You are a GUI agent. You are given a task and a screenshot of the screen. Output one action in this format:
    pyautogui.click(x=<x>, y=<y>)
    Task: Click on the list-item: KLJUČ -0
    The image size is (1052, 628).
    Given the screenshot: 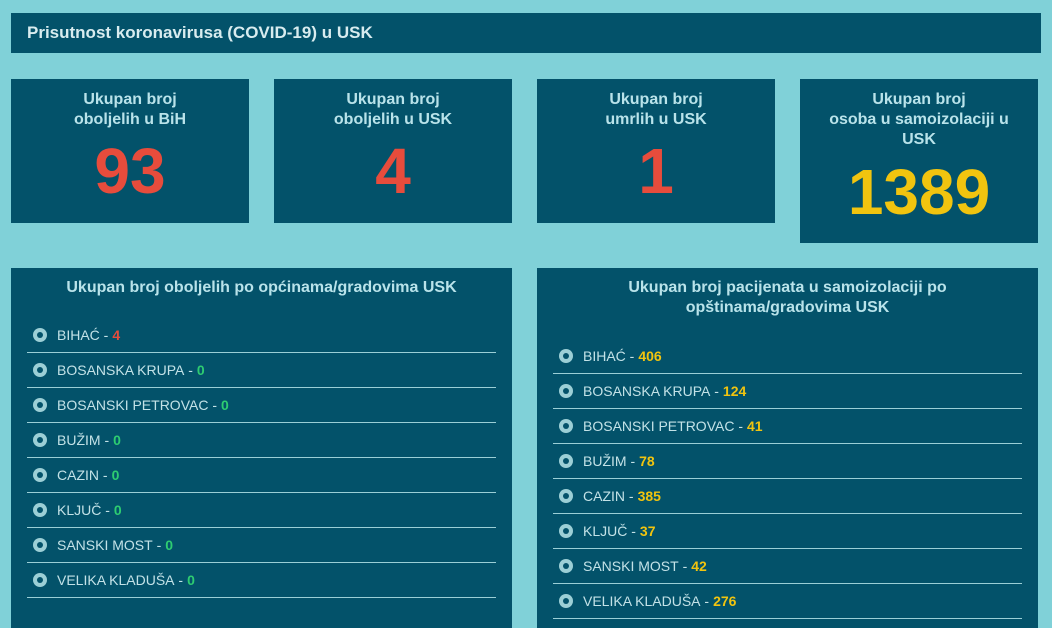 What is the action you would take?
    pyautogui.click(x=261, y=510)
    